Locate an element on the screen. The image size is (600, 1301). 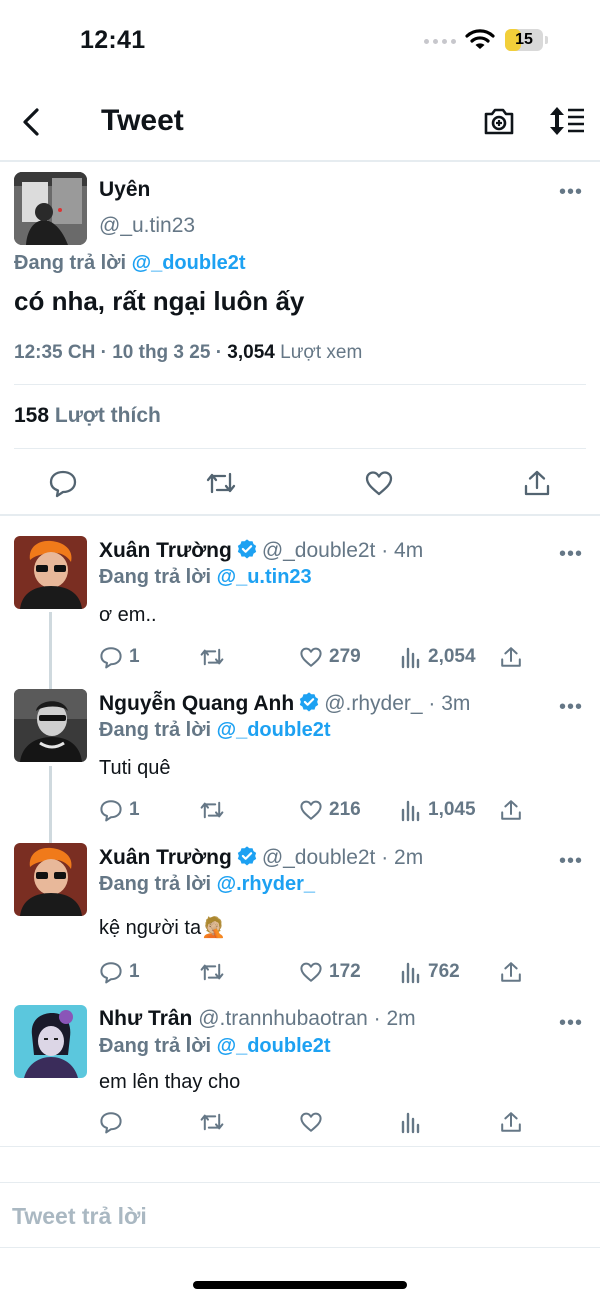
tweet-time: · 3m is located at coordinates (446, 703).